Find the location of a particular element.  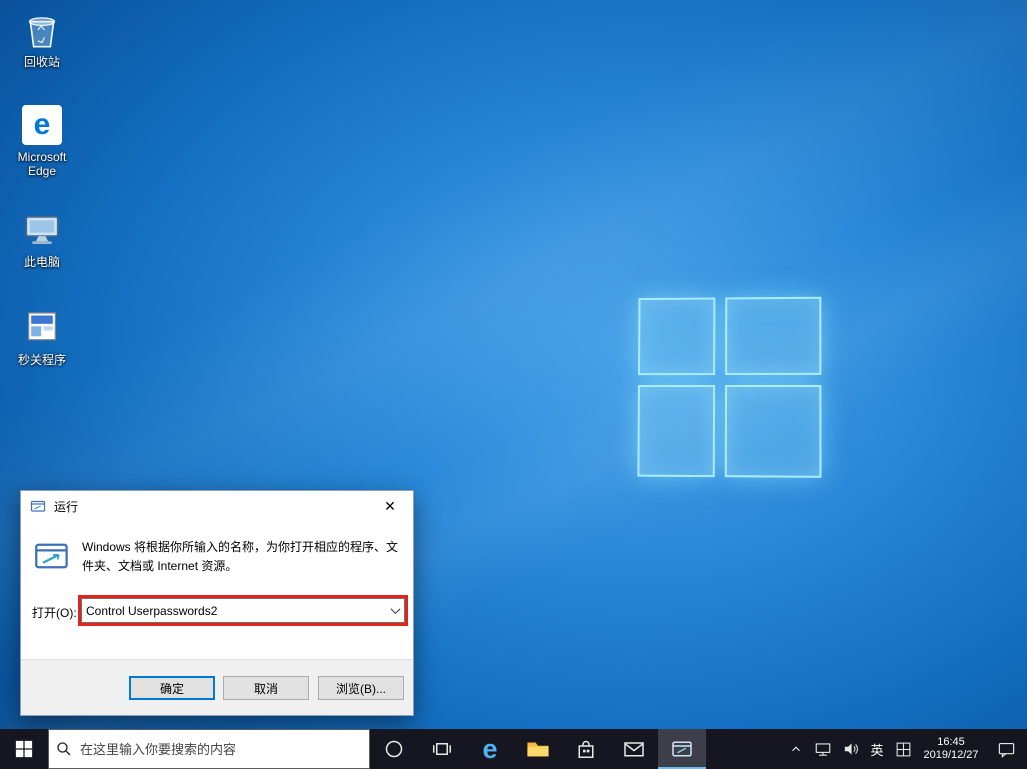

network-icon is located at coordinates (823, 749).